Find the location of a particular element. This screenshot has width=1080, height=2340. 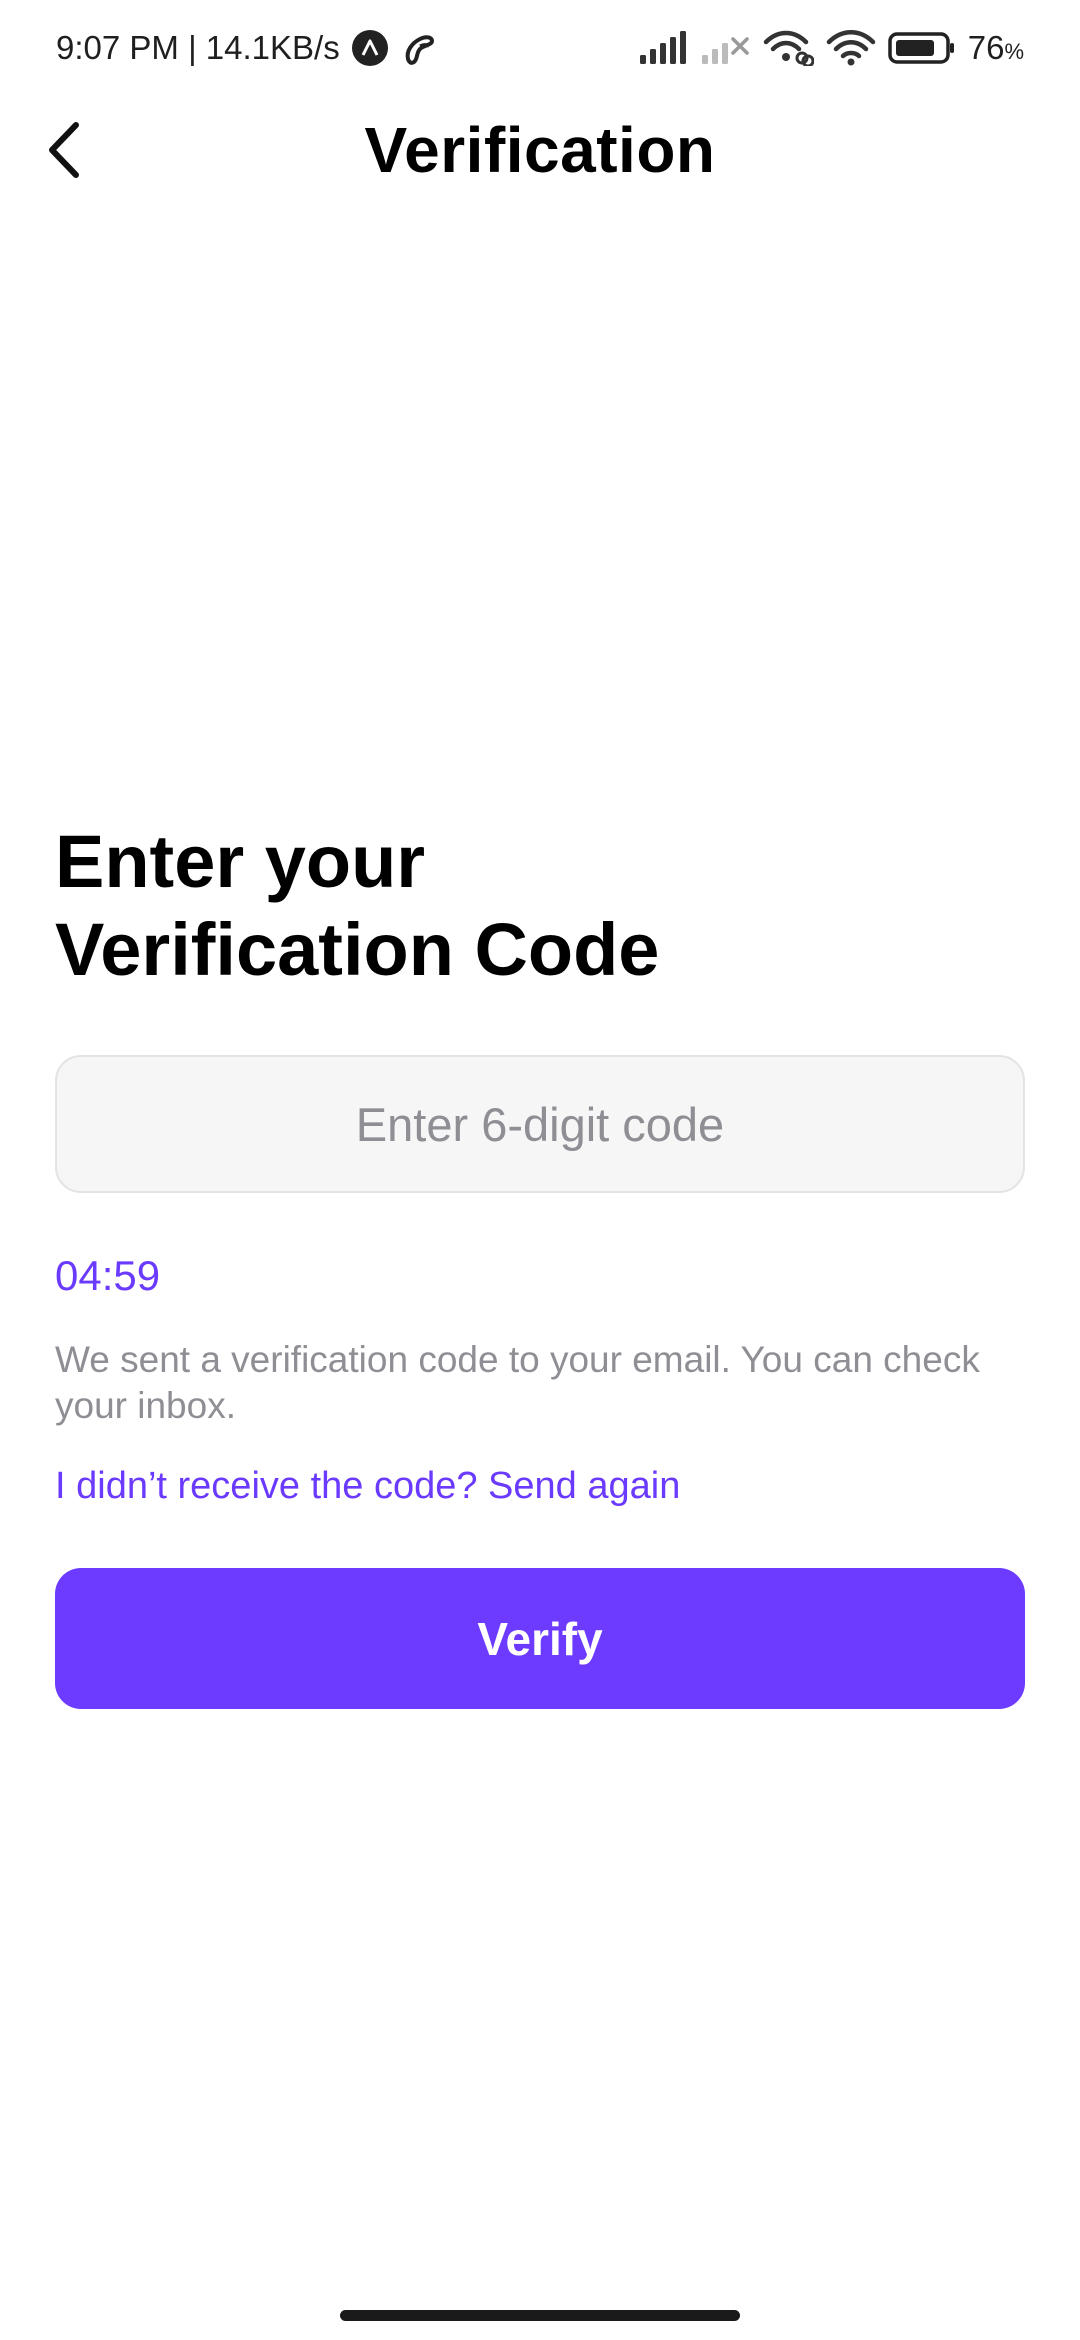

chevron-left-icon is located at coordinates (64, 152).